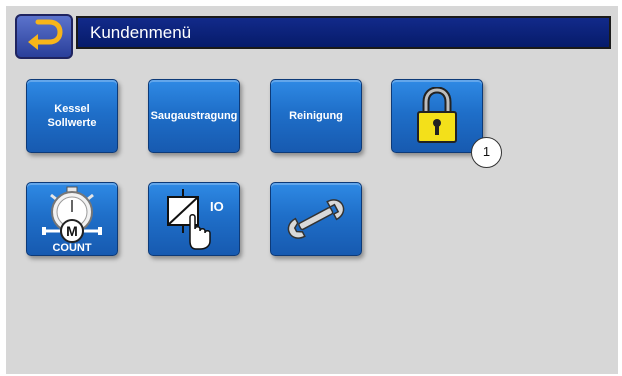 This screenshot has height=376, width=622. I want to click on reinigung-label: Reinigung, so click(316, 116).